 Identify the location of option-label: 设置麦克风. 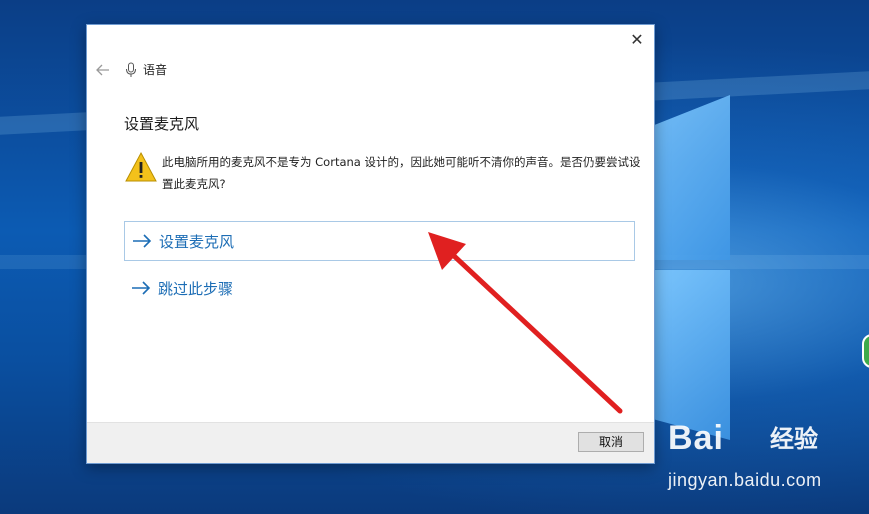
(197, 241).